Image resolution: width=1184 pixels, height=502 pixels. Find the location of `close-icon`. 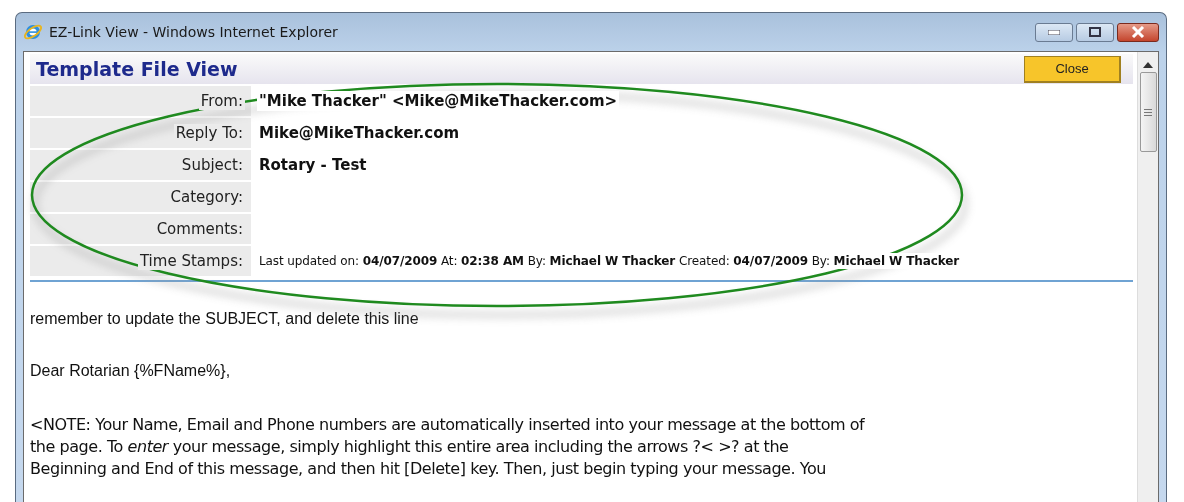

close-icon is located at coordinates (1138, 32).